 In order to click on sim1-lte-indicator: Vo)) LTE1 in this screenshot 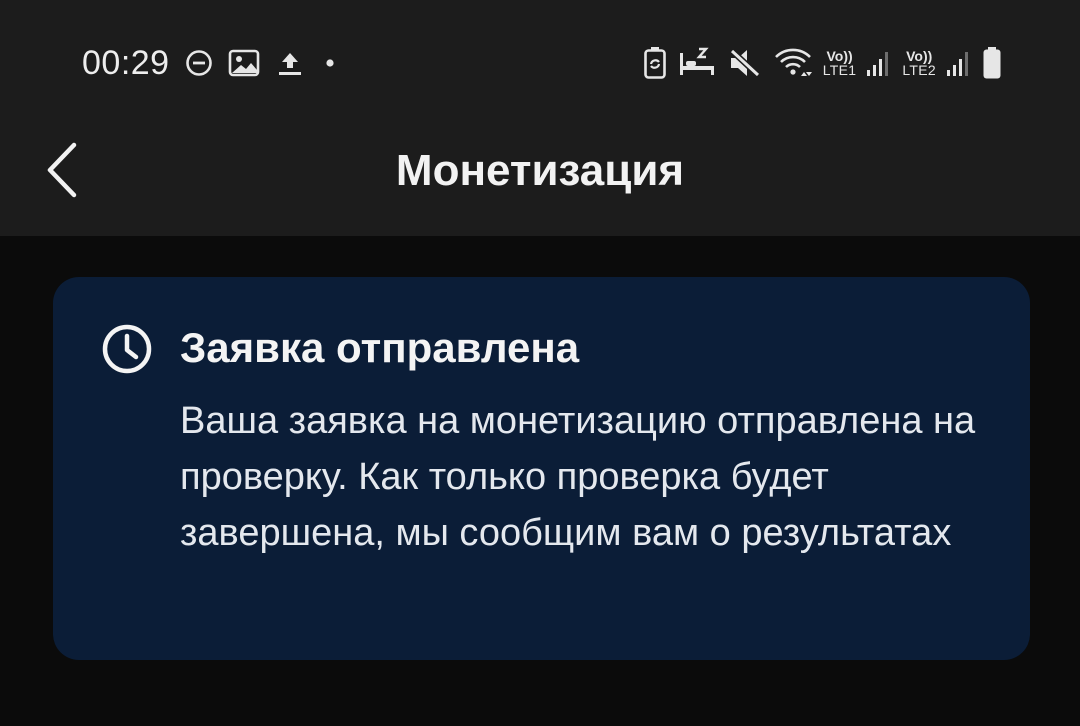, I will do `click(840, 63)`.